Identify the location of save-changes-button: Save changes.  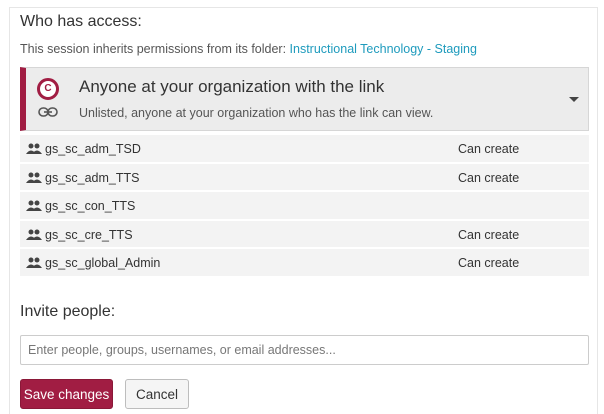
(66, 394).